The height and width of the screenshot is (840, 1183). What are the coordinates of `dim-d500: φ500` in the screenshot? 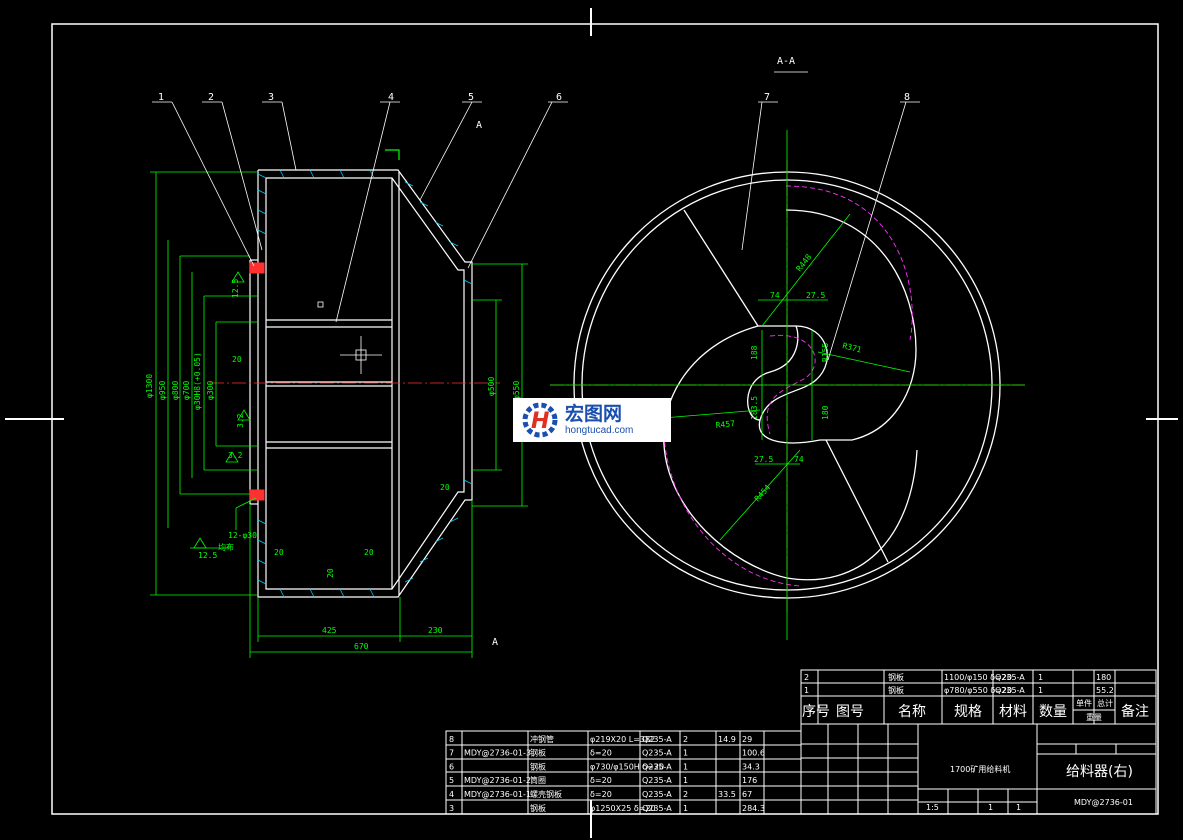 It's located at (491, 386).